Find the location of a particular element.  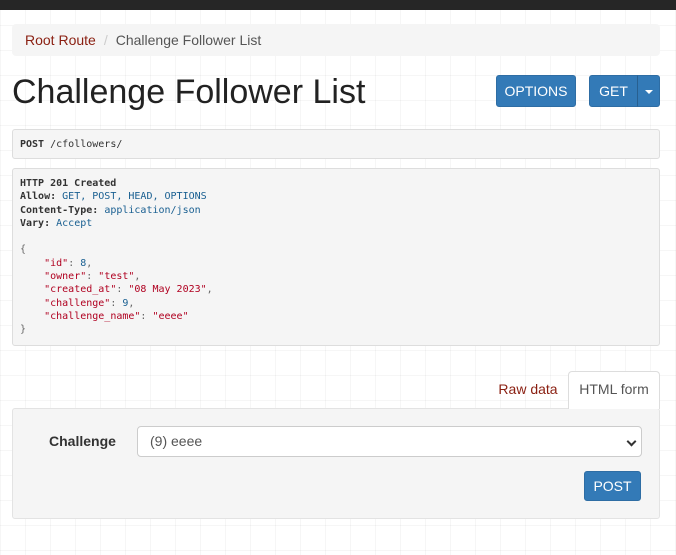

response-header-value: GET, POST, HEAD, OPTIONS is located at coordinates (134, 197).